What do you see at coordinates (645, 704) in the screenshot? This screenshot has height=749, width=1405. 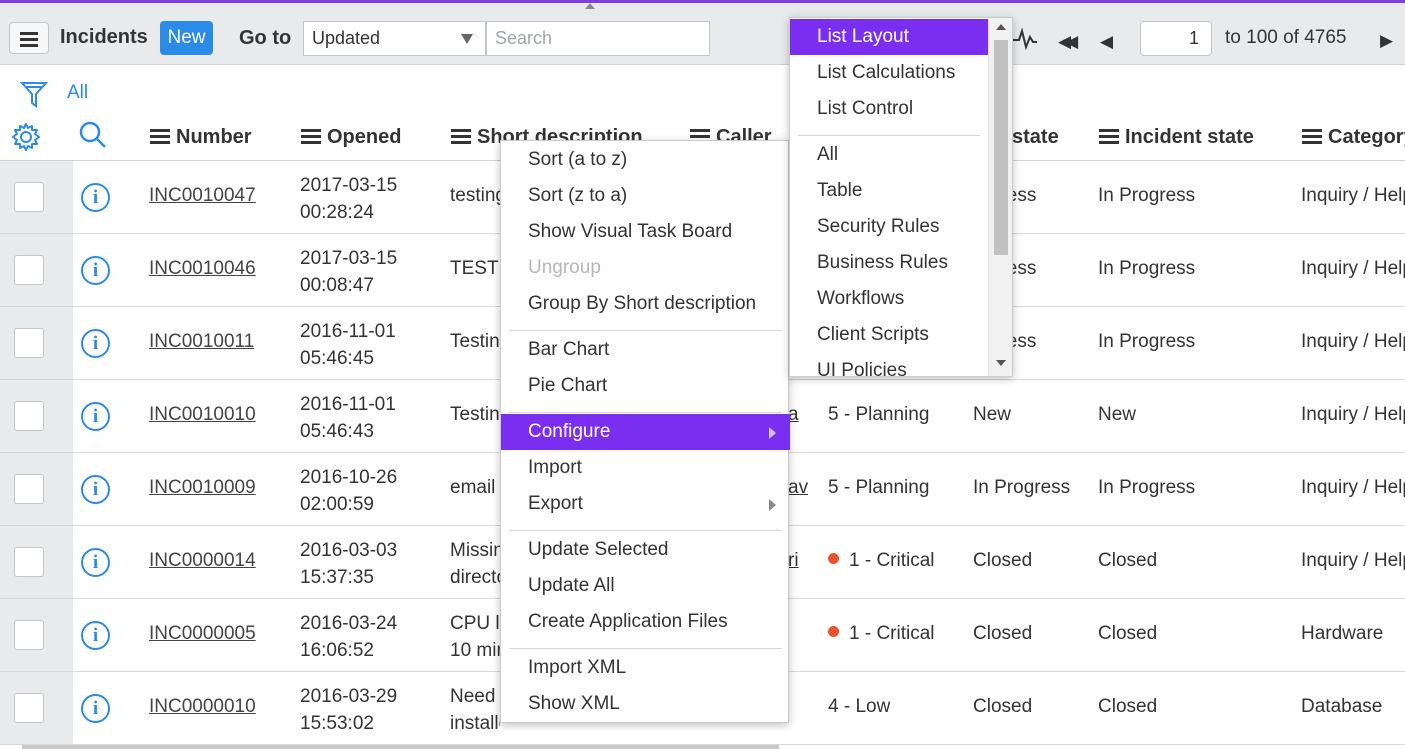 I see `menu-item-show-xml: Show XML` at bounding box center [645, 704].